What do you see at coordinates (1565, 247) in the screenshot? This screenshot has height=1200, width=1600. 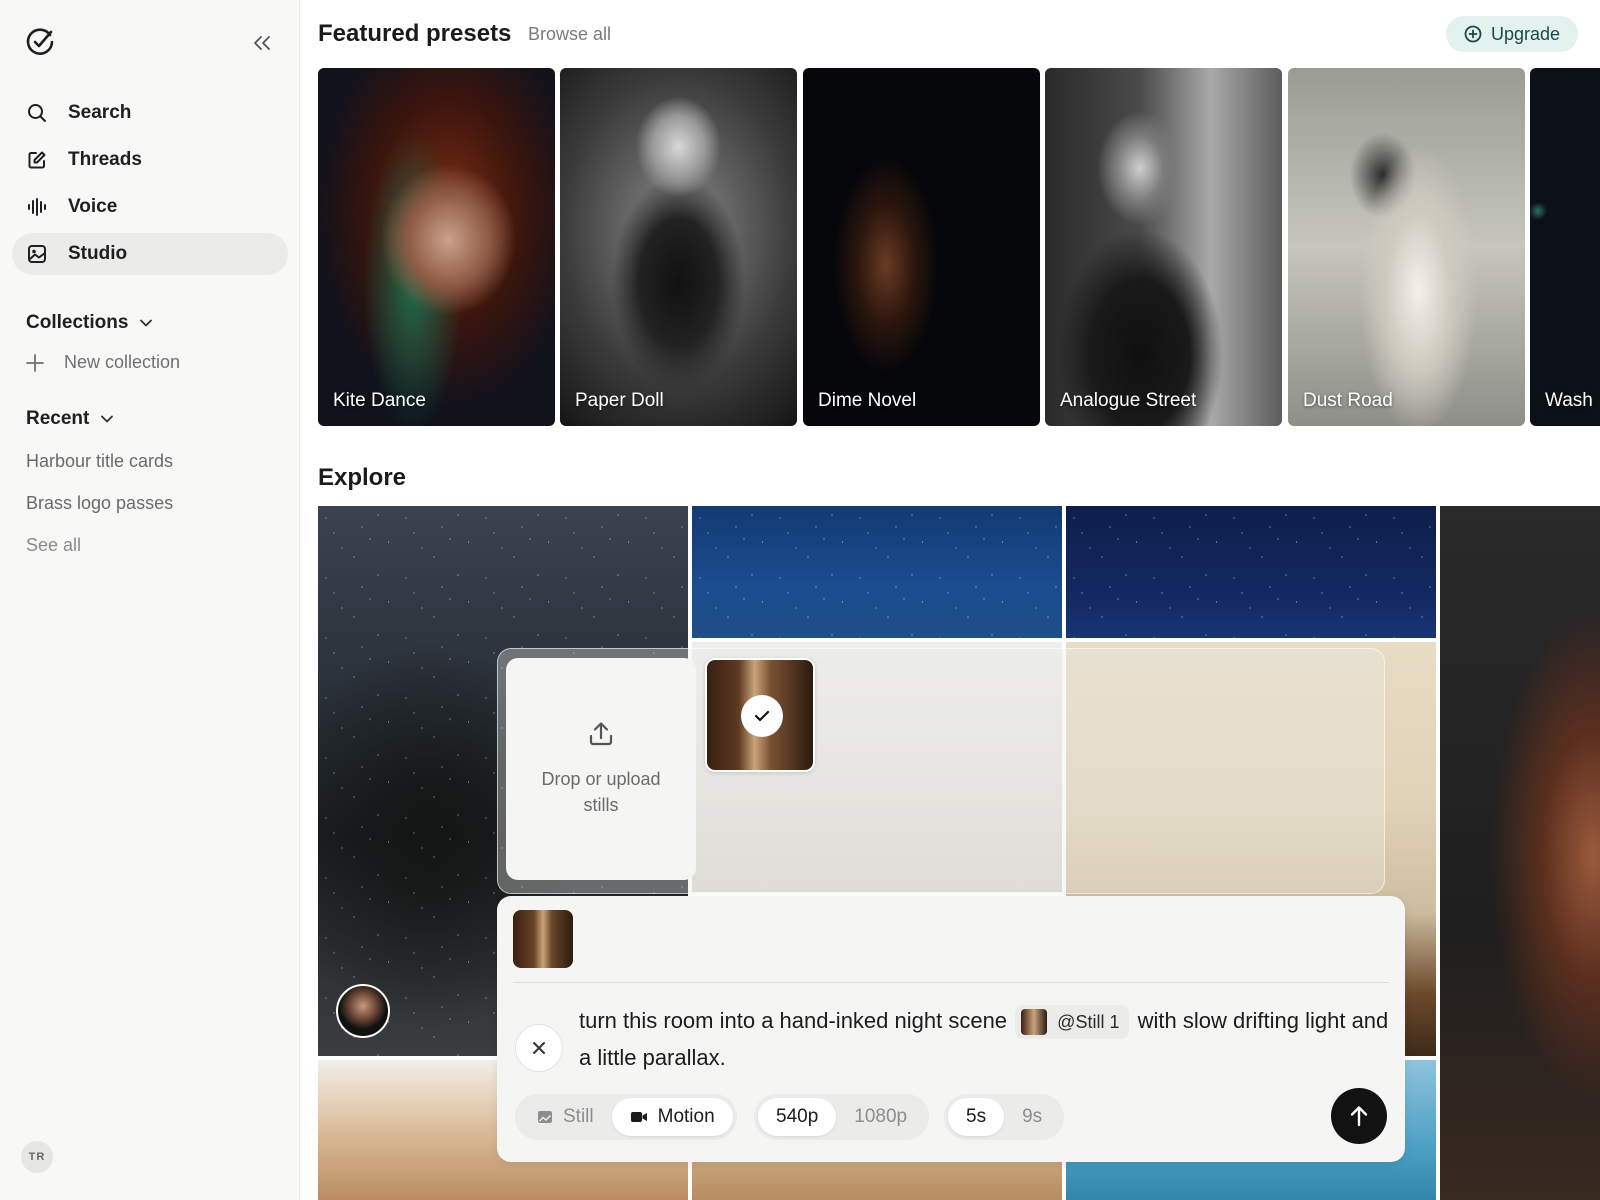 I see `preset-card: Wash` at bounding box center [1565, 247].